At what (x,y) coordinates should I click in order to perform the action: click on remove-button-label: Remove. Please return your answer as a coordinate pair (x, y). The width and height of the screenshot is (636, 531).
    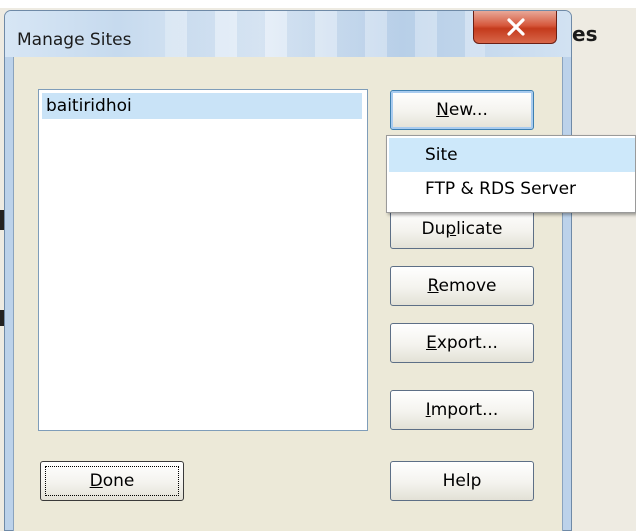
    Looking at the image, I should click on (462, 286).